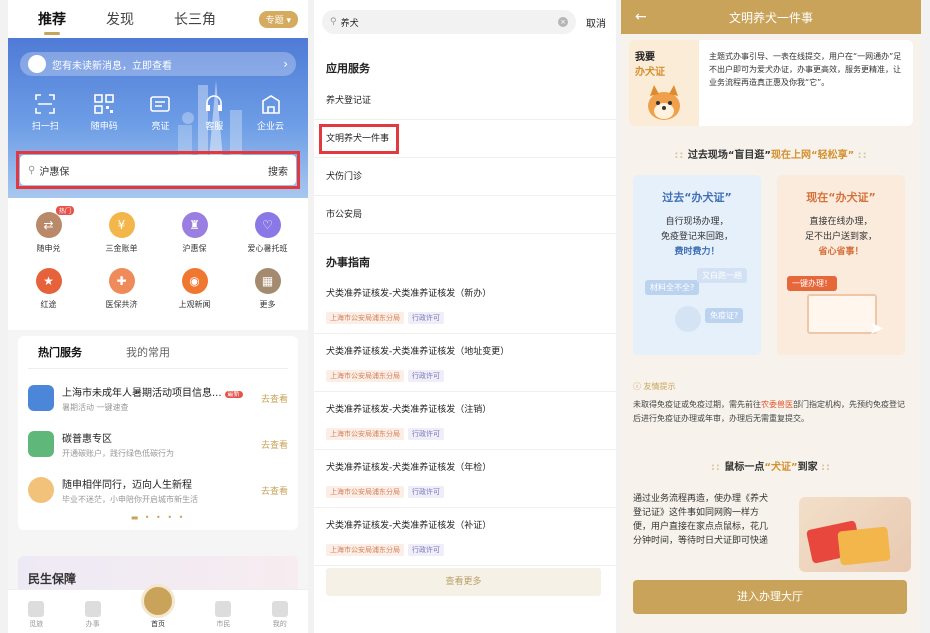  Describe the element at coordinates (279, 609) in the screenshot. I see `user-icon` at that location.